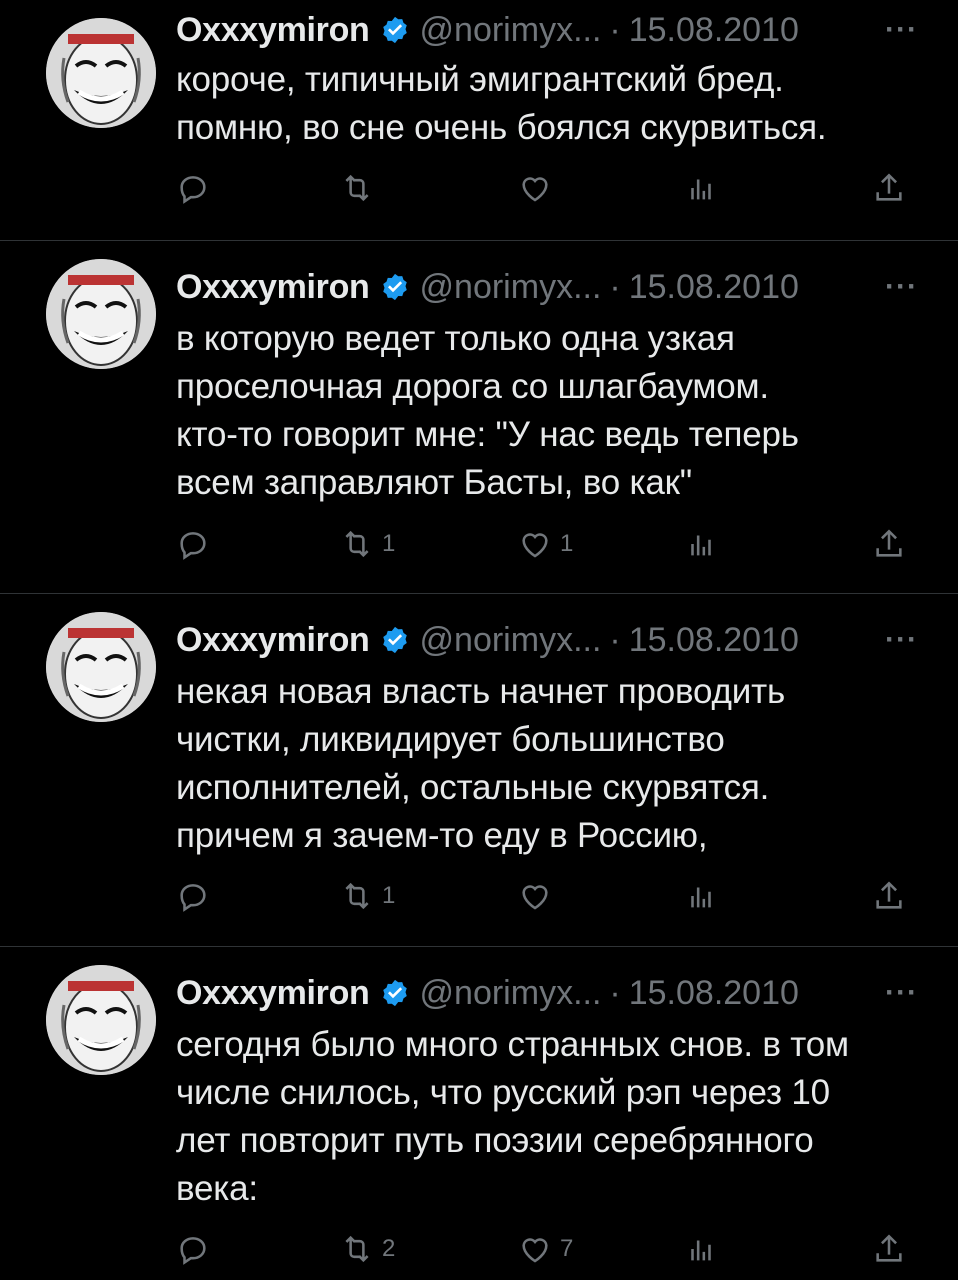 The image size is (958, 1280). I want to click on tweet-actions: 1, so click(545, 896).